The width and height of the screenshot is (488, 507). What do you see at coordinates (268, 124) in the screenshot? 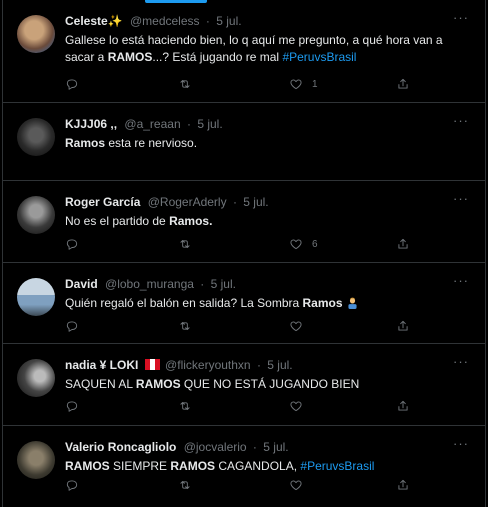
I see `tweet-header: KJJJ06 ,, @a_reaan · 5 jul.` at bounding box center [268, 124].